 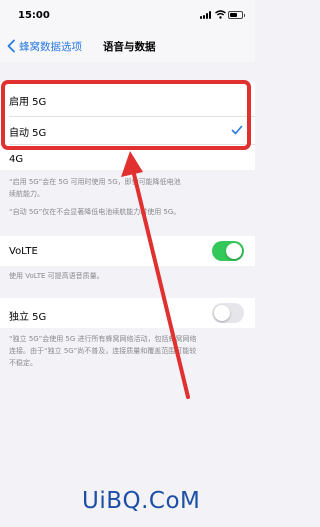 What do you see at coordinates (141, 501) in the screenshot?
I see `watermark: UiBQ.CoM` at bounding box center [141, 501].